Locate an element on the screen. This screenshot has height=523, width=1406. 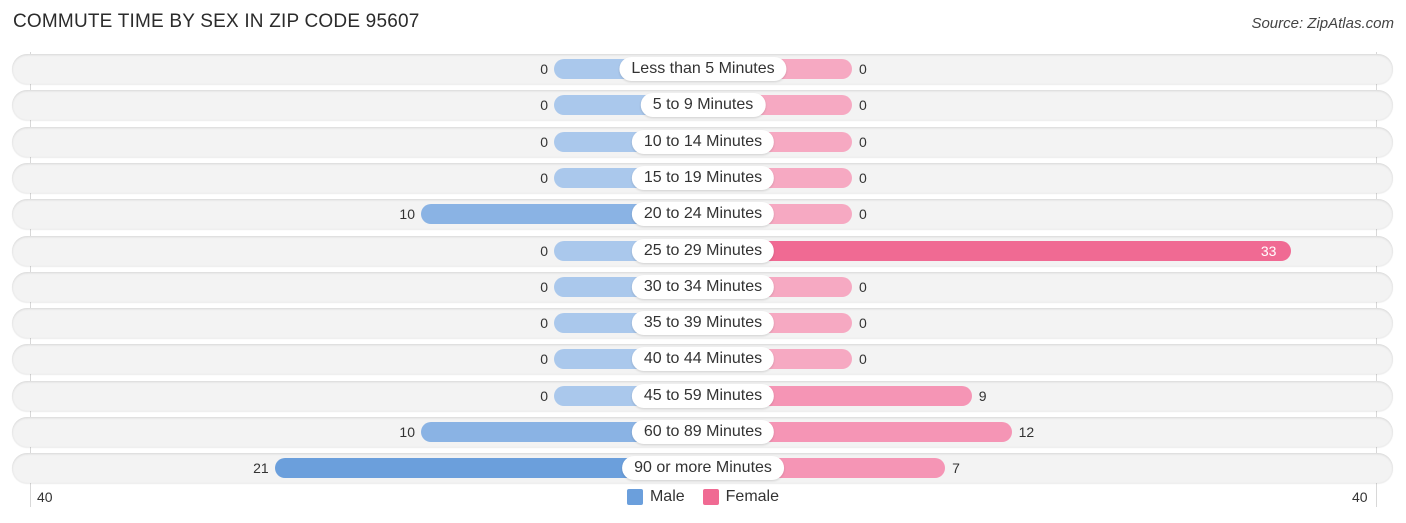
male-value-label: 21 is located at coordinates (261, 468).